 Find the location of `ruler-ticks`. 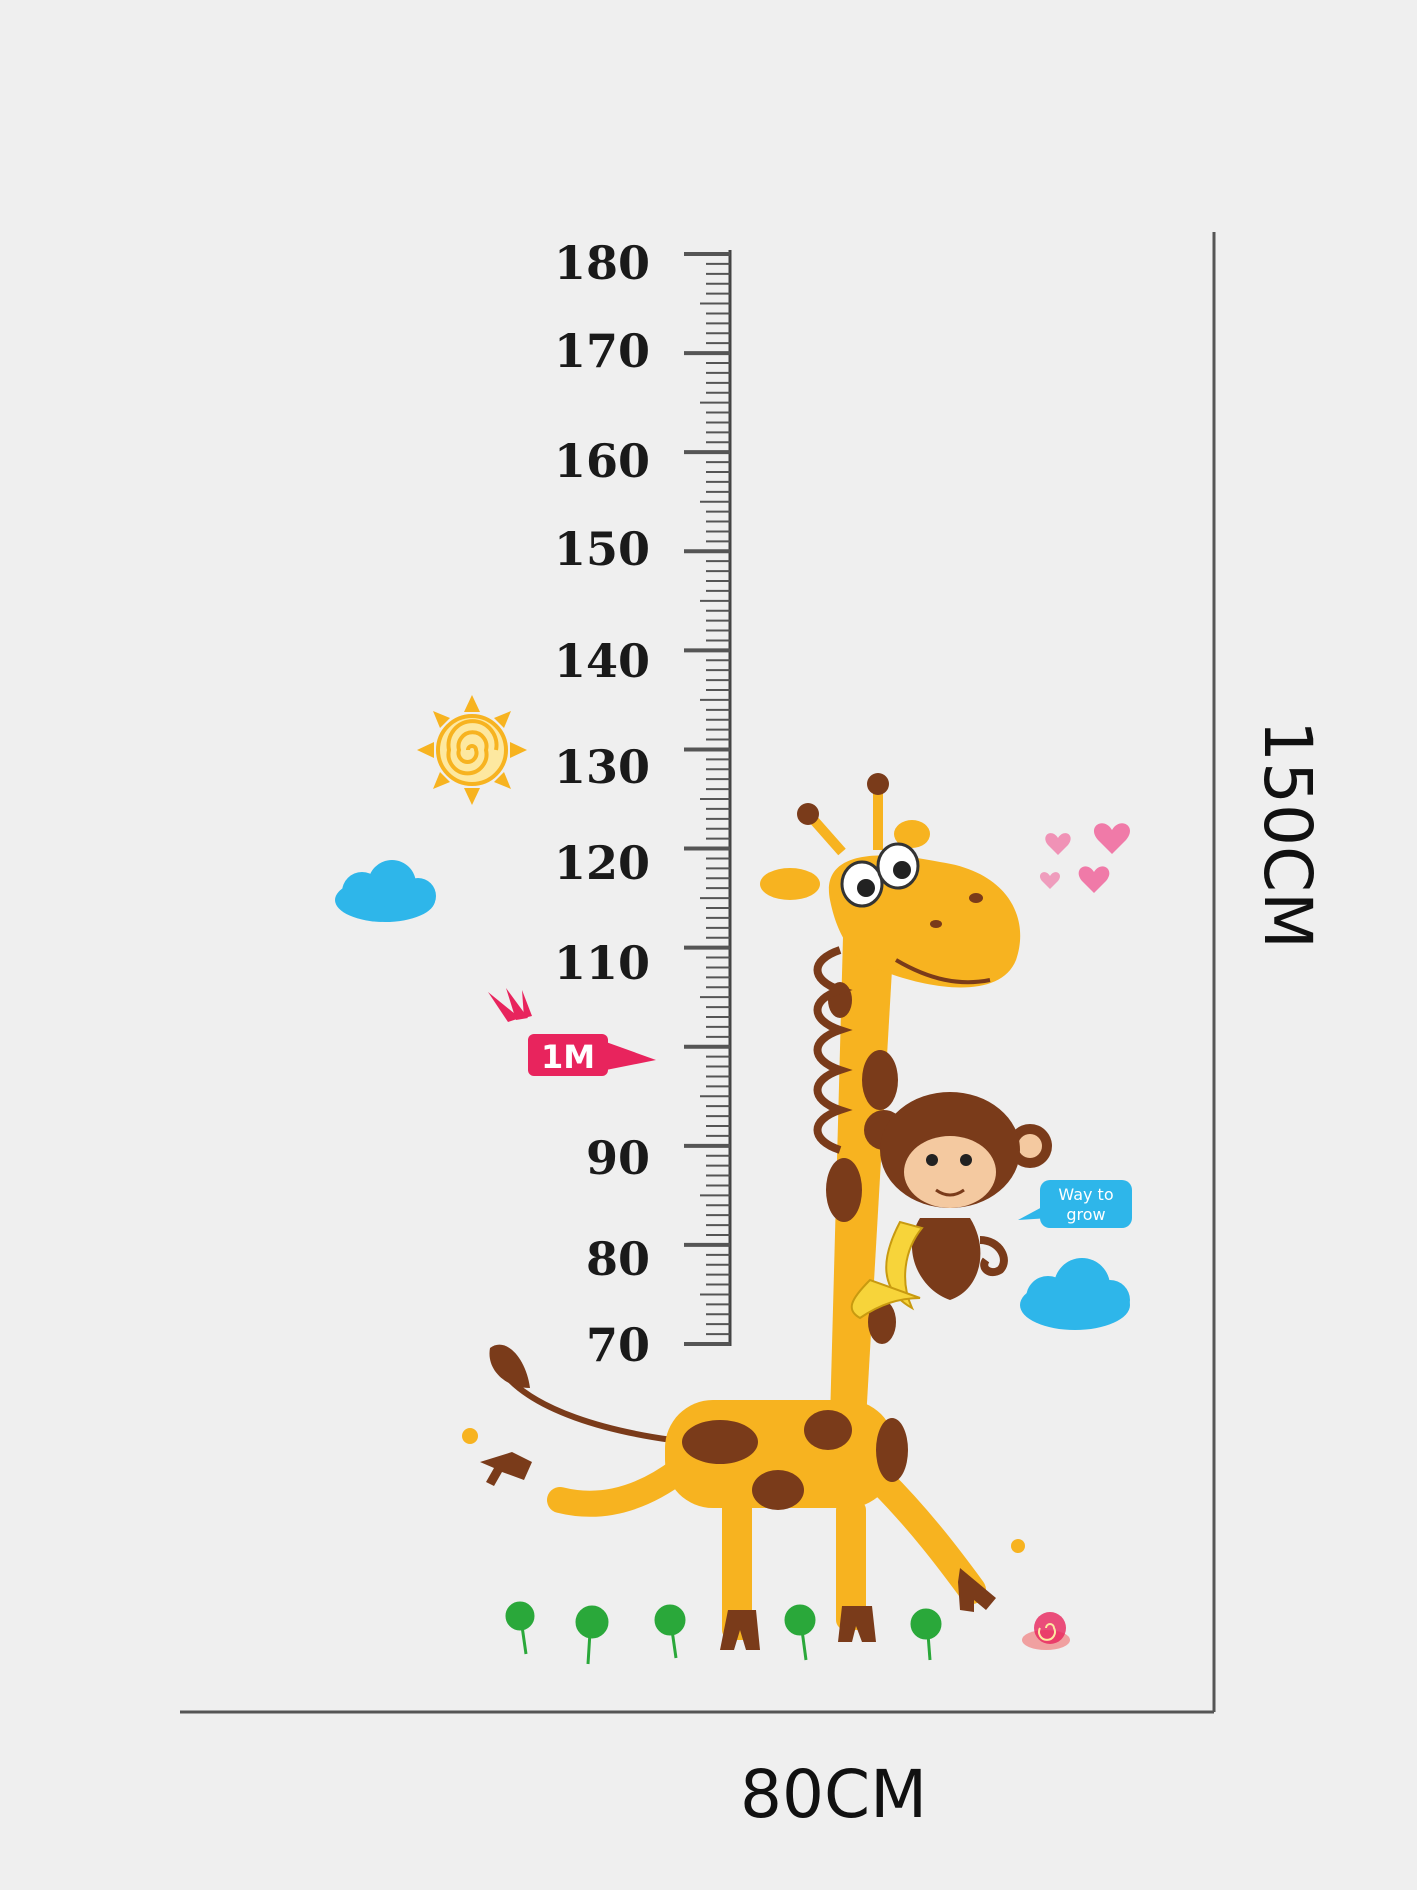

ruler-ticks is located at coordinates (707, 799).